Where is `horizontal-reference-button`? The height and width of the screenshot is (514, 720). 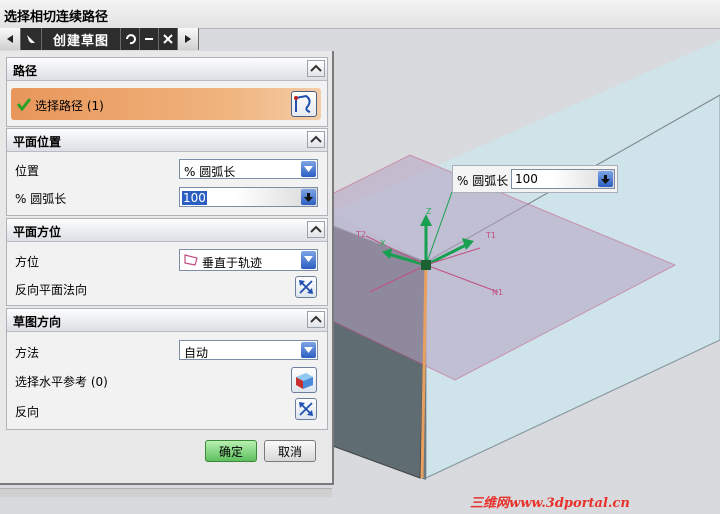 horizontal-reference-button is located at coordinates (304, 380).